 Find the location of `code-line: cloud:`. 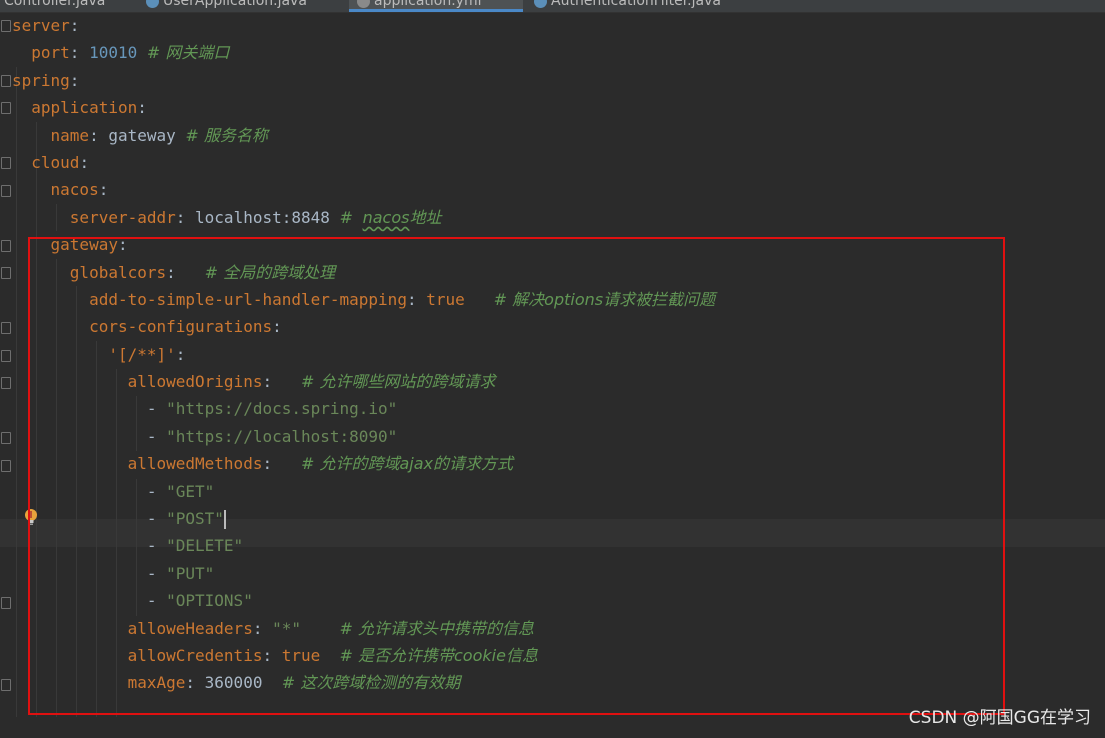

code-line: cloud: is located at coordinates (60, 162).